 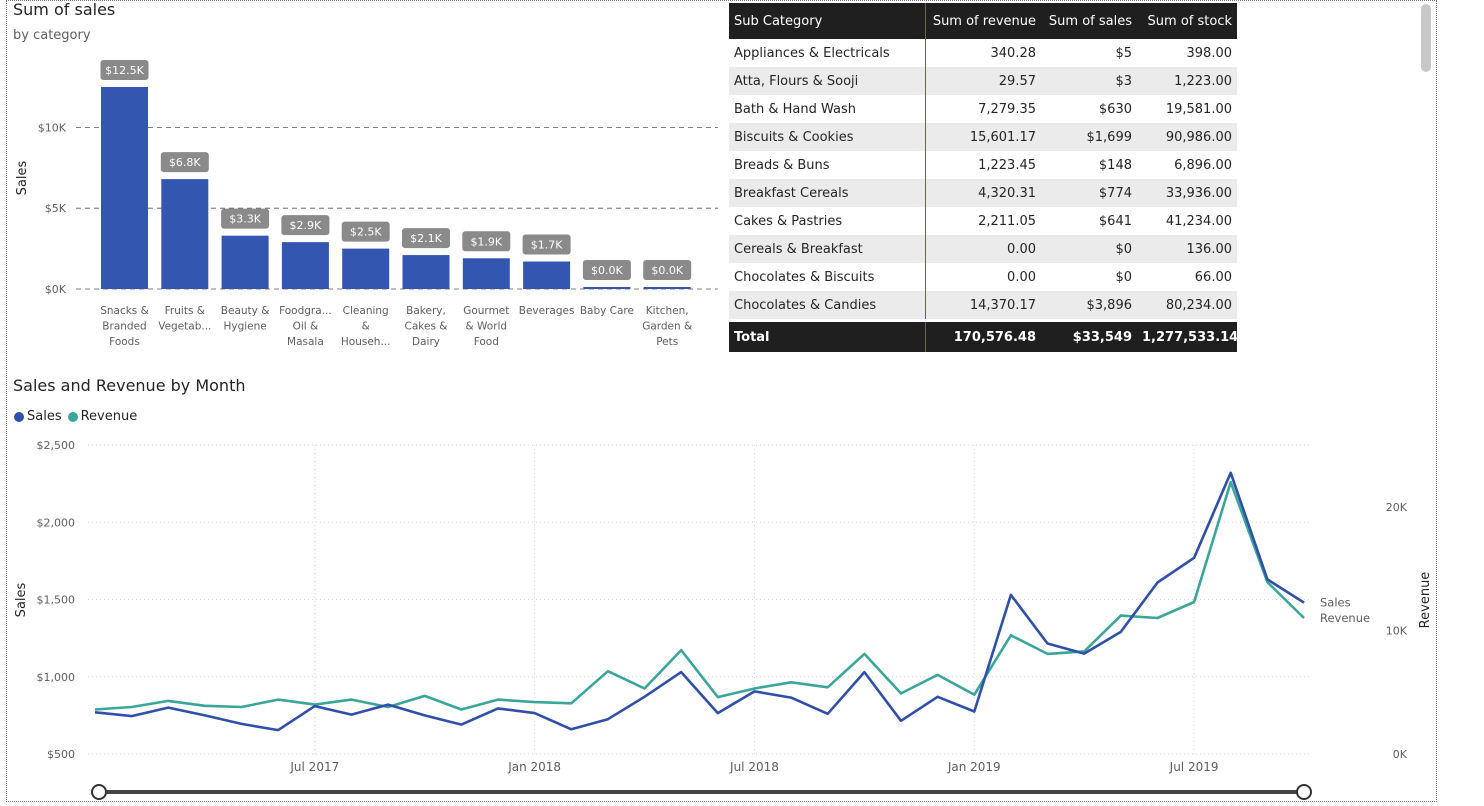 What do you see at coordinates (1187, 109) in the screenshot?
I see `cell-stock: 19,581.00` at bounding box center [1187, 109].